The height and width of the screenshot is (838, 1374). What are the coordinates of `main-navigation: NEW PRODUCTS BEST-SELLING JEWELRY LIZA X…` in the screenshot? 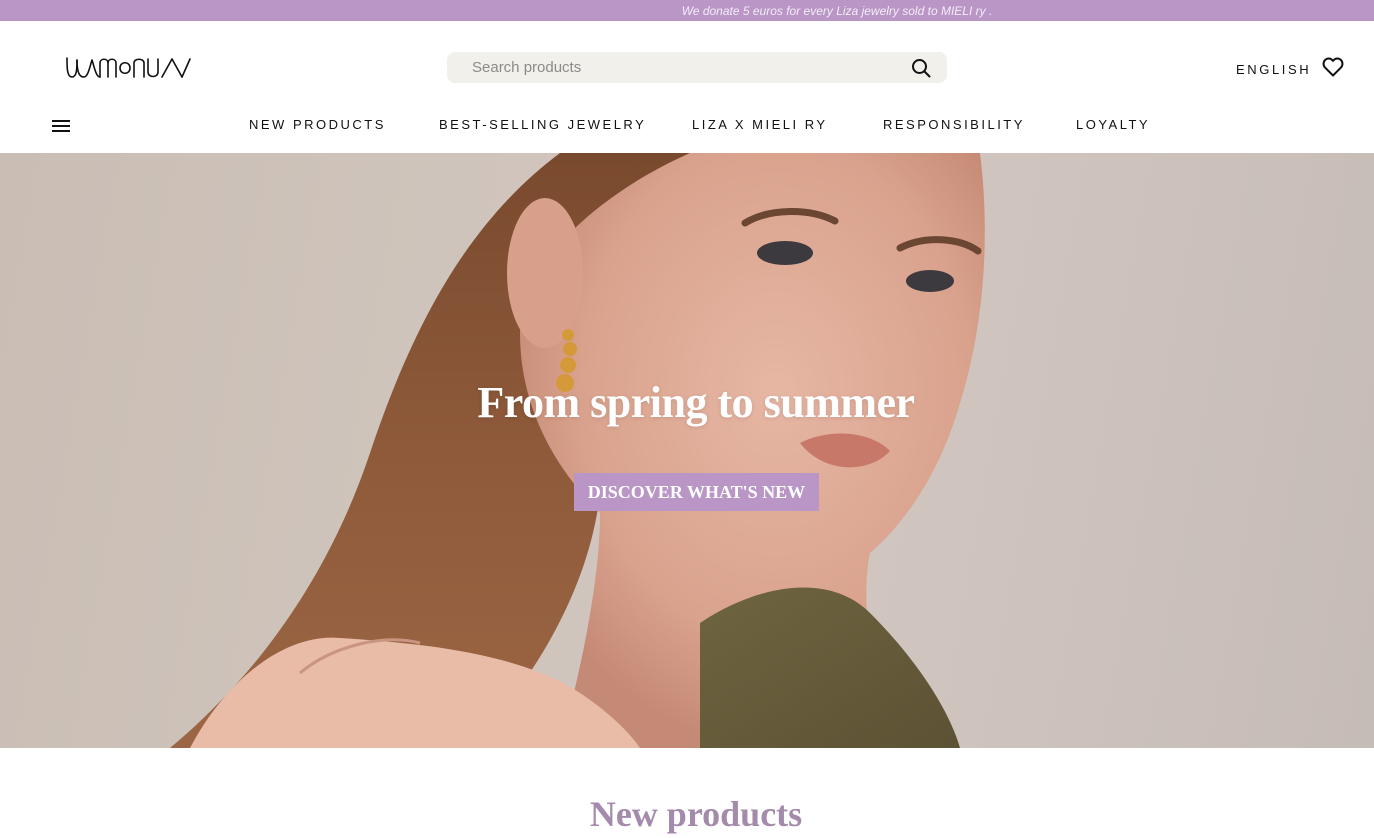 It's located at (687, 126).